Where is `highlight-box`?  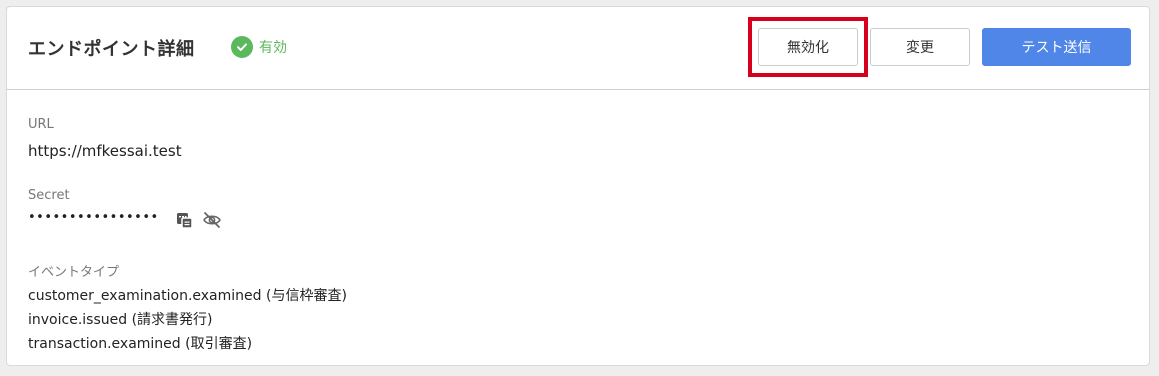
highlight-box is located at coordinates (808, 47).